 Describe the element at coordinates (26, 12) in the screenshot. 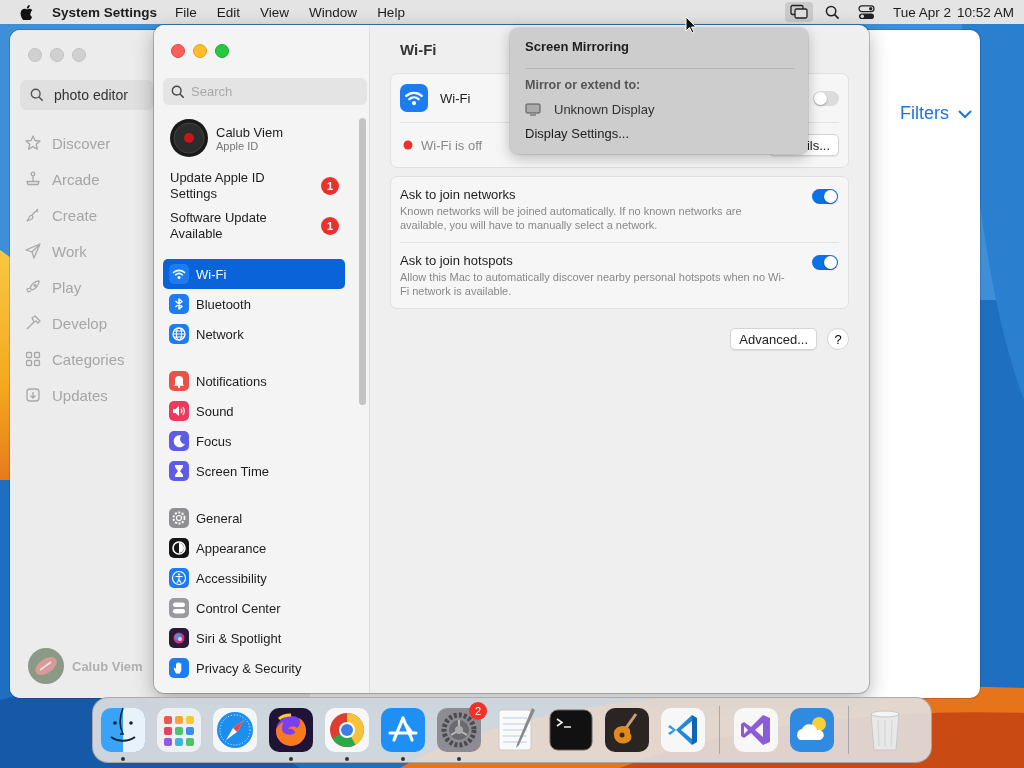

I see `apple-logo-icon` at that location.